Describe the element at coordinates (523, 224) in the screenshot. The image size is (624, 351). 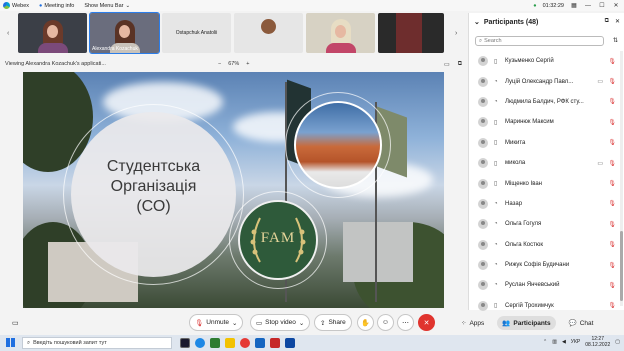
I see `participant-name: Ольга Гогуля` at that location.